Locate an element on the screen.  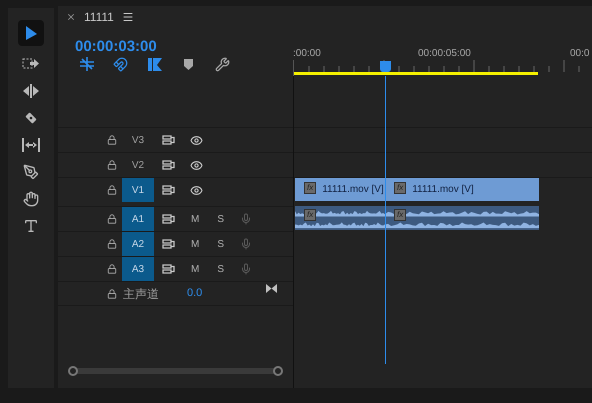
track-target: A2 is located at coordinates (138, 244).